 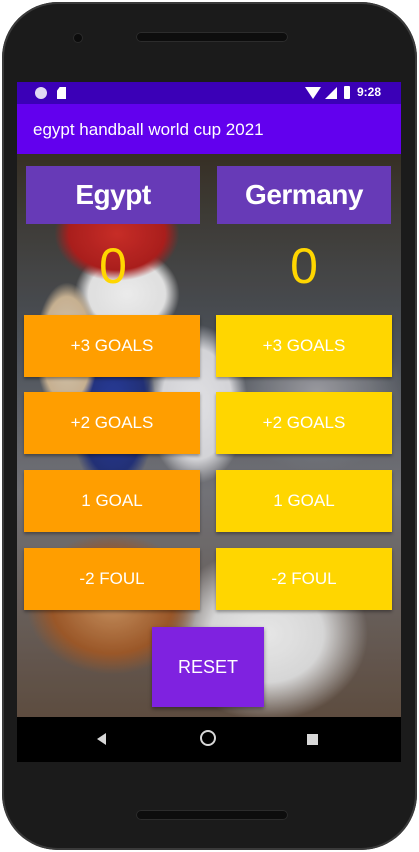 I want to click on nav-back-icon, so click(x=101, y=739).